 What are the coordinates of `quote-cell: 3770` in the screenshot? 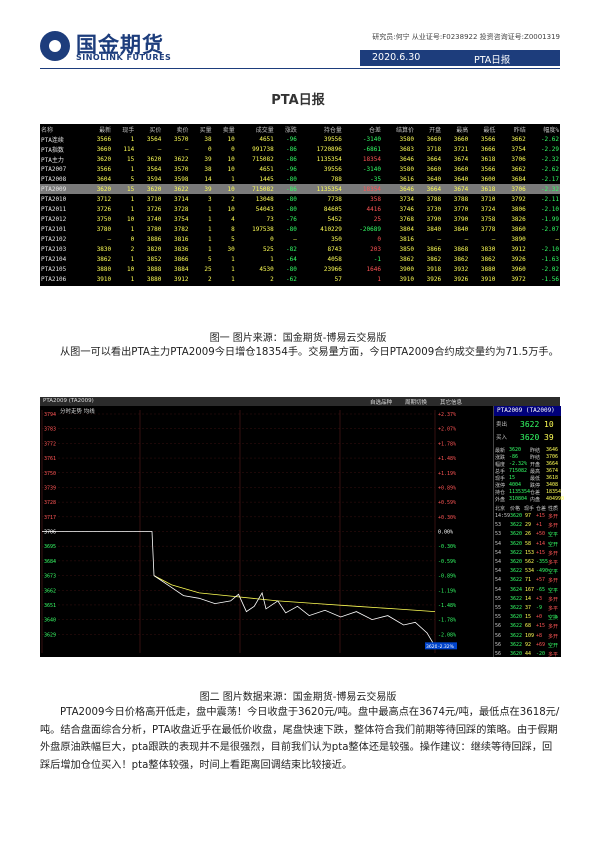 It's located at (461, 209).